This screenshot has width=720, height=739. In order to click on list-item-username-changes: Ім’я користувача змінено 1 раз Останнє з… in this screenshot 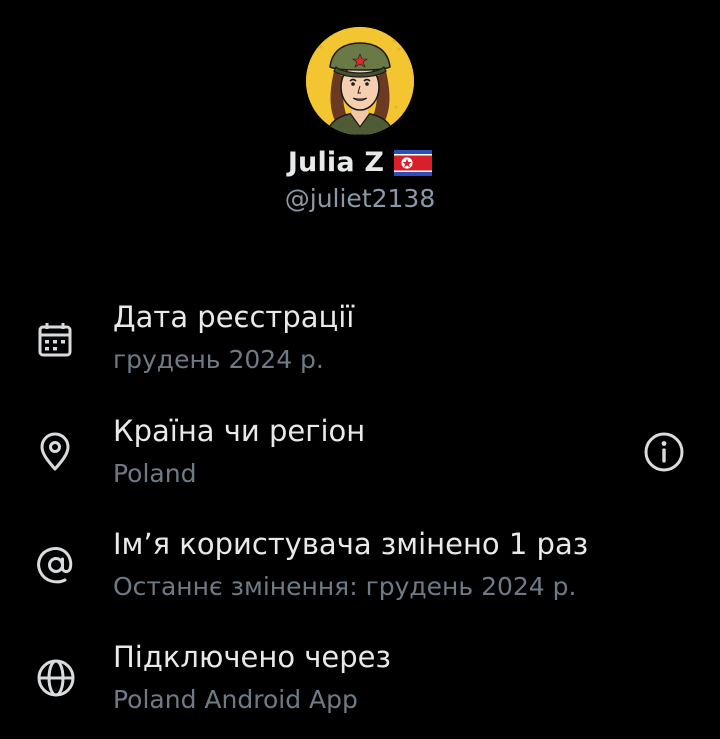, I will do `click(360, 572)`.